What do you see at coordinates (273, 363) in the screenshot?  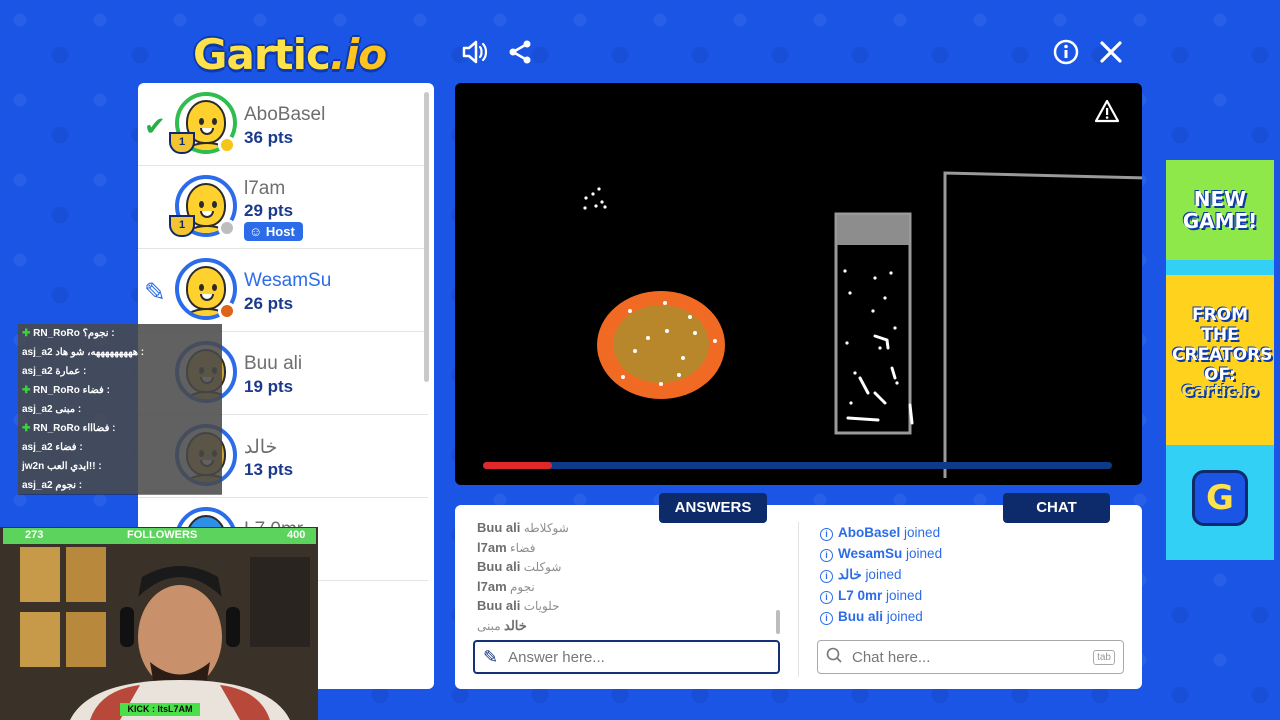 I see `player-name: Buu ali` at bounding box center [273, 363].